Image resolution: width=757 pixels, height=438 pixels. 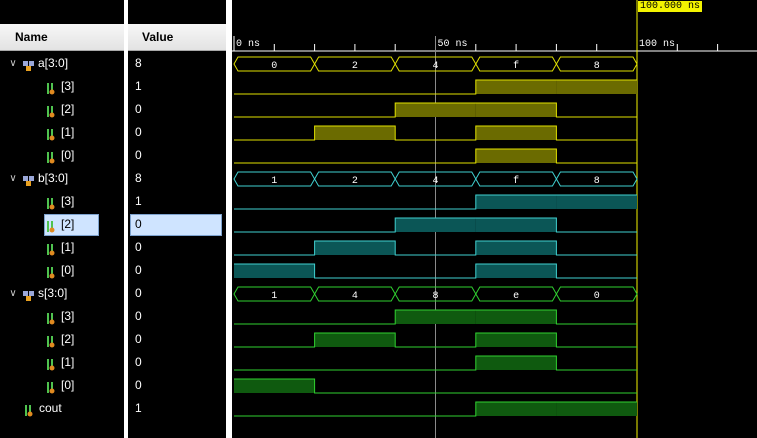 What do you see at coordinates (670, 6) in the screenshot?
I see `cursor-time-badge: 100.000 ns` at bounding box center [670, 6].